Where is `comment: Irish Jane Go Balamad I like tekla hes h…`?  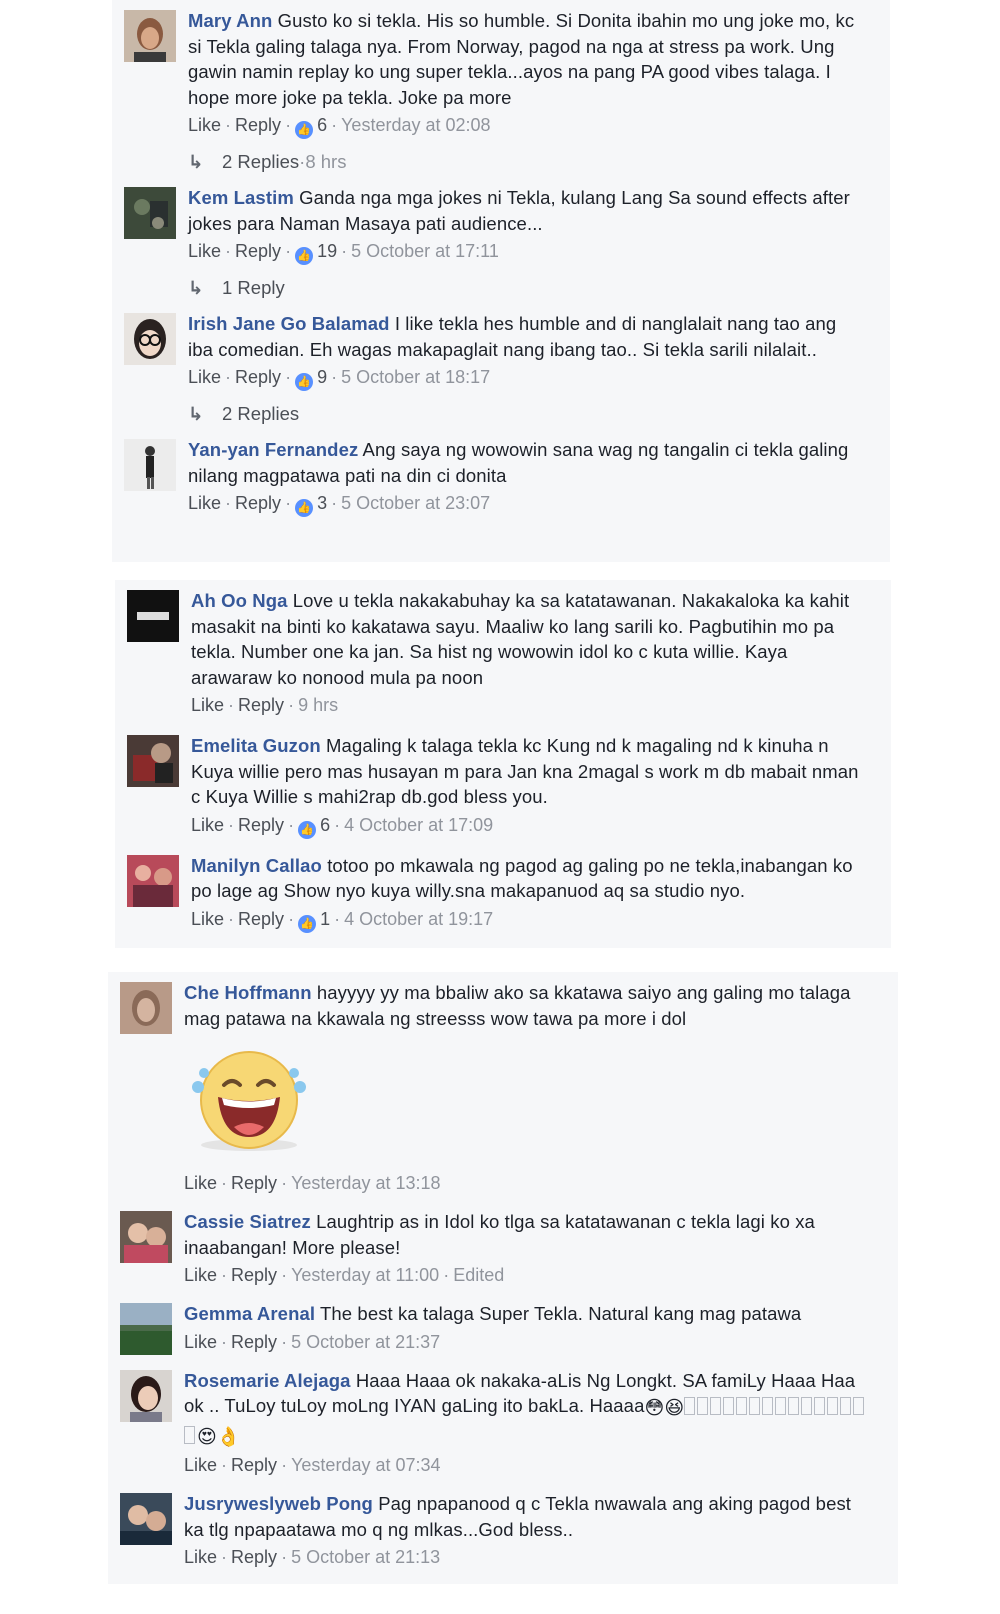
comment: Irish Jane Go Balamad I like tekla hes h… is located at coordinates (492, 351).